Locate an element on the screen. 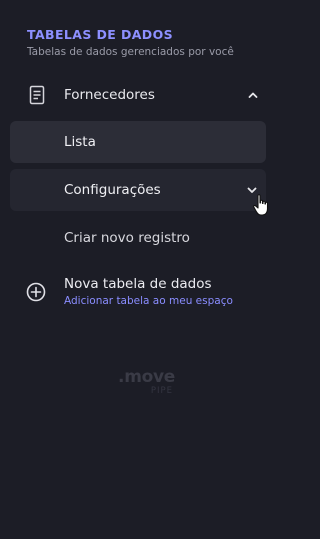  group-fornecedores: Fornecedores is located at coordinates (138, 95).